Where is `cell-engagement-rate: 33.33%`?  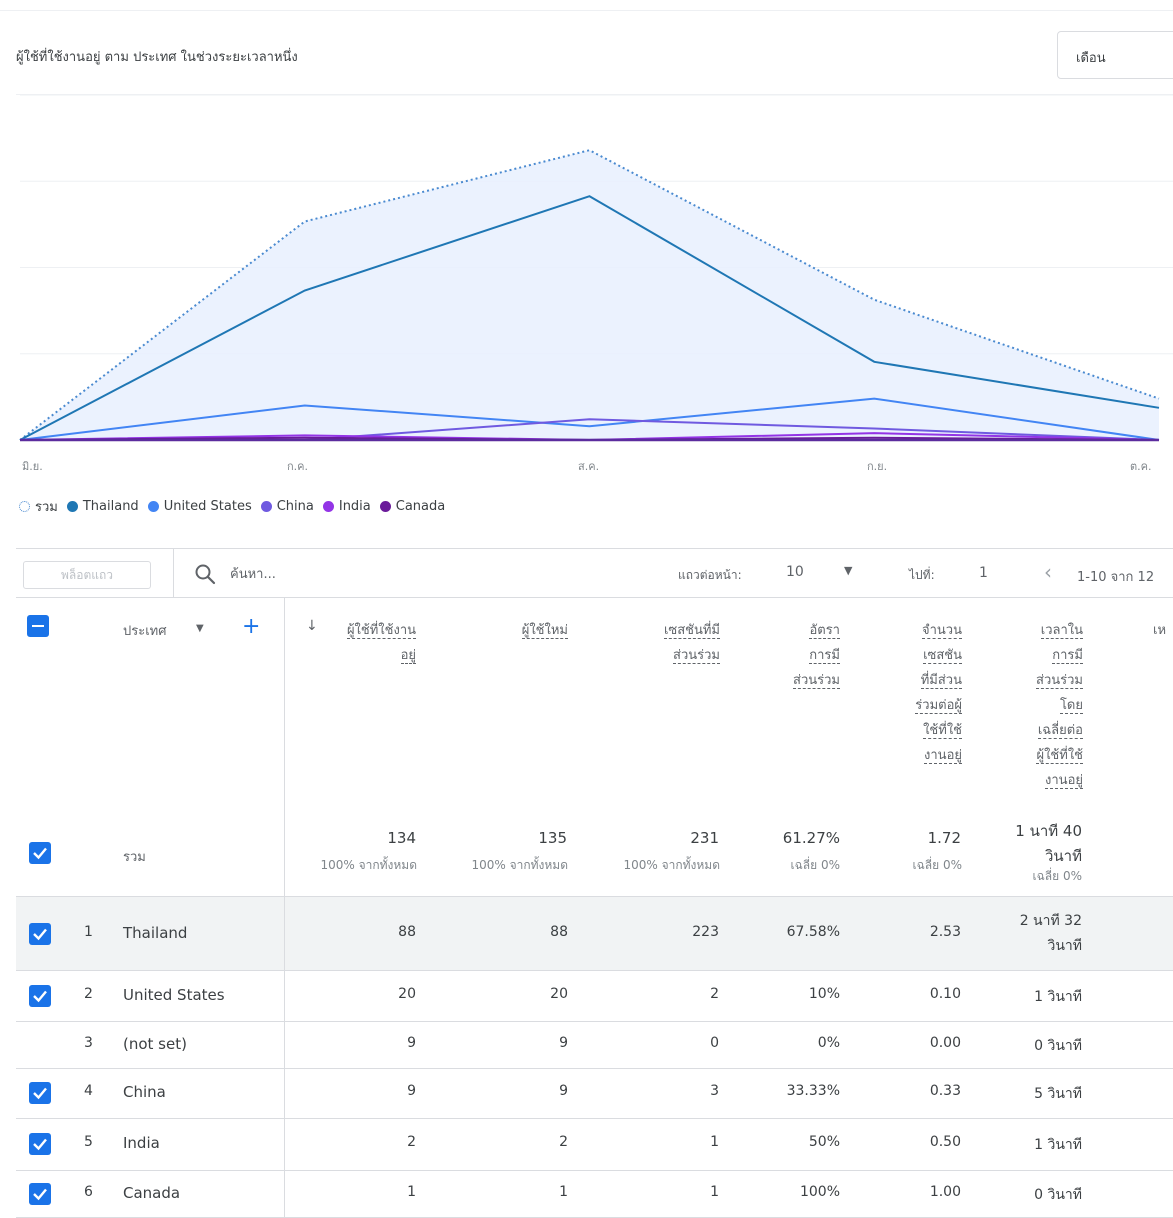
cell-engagement-rate: 33.33% is located at coordinates (813, 1091).